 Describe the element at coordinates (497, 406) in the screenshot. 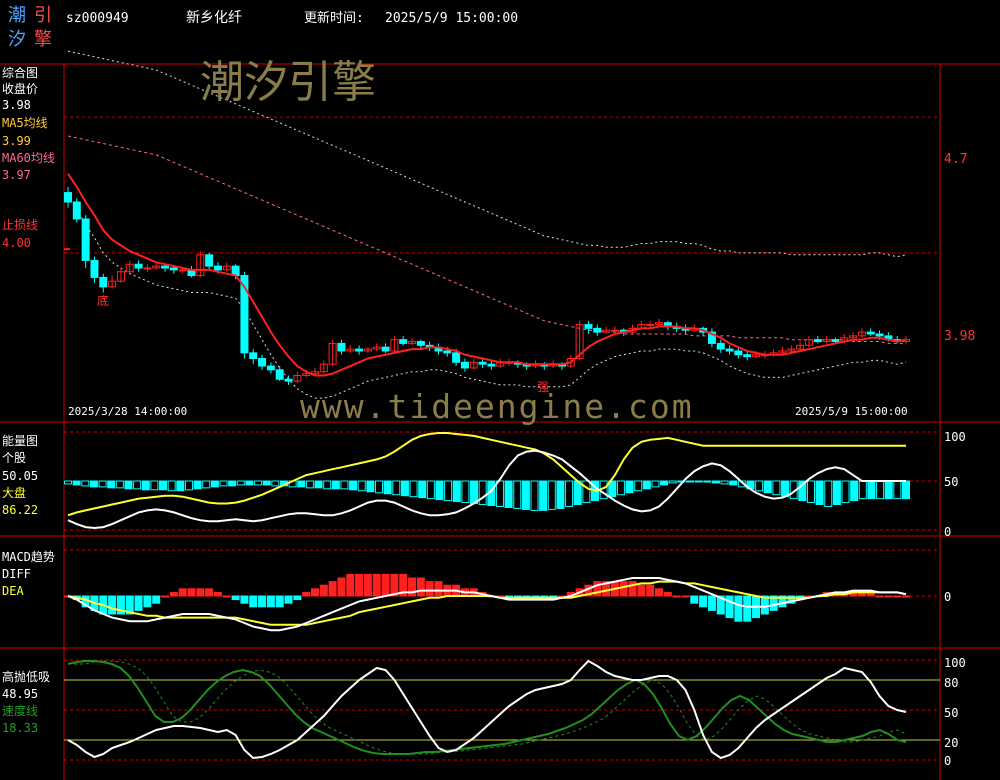

I see `watermark-url: www.tideengine.com` at that location.